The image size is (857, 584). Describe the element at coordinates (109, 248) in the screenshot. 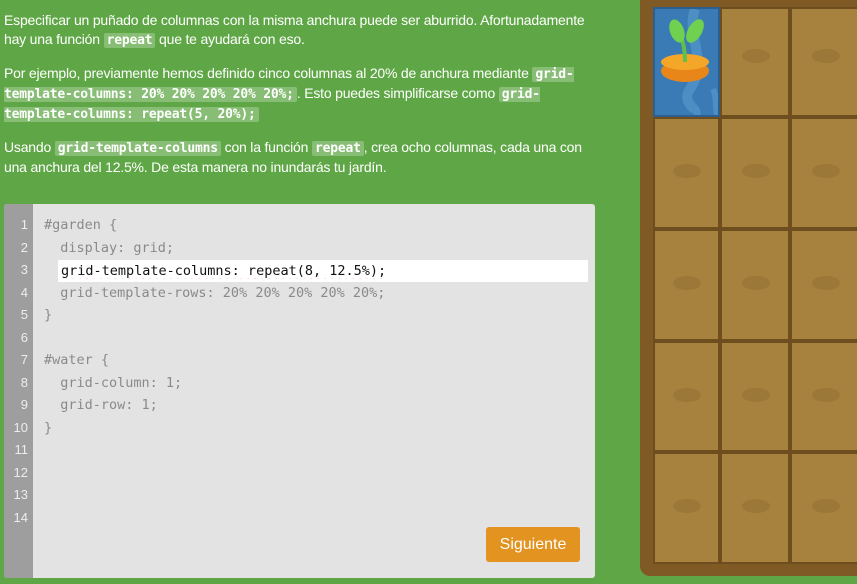

I see `code-line-2: display: grid;` at that location.